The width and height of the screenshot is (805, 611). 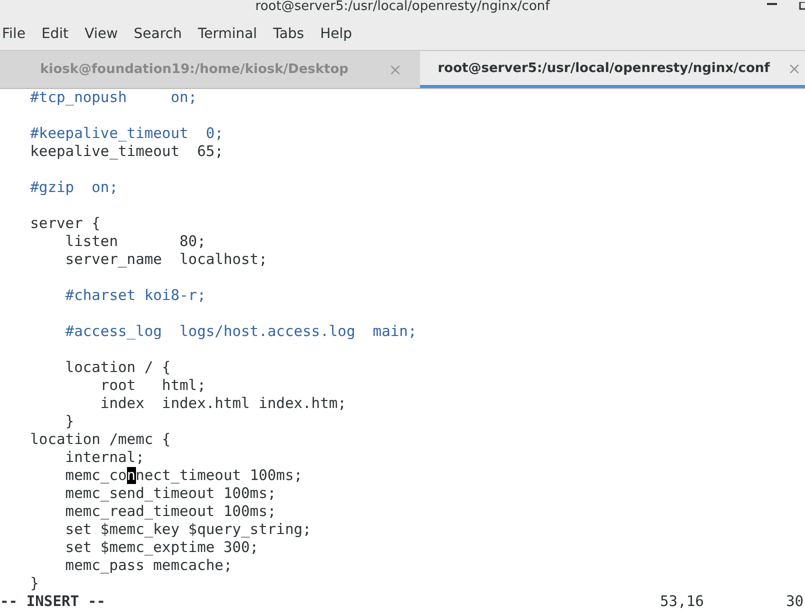 What do you see at coordinates (126, 152) in the screenshot?
I see `code-line: keepalive_timeout 65;` at bounding box center [126, 152].